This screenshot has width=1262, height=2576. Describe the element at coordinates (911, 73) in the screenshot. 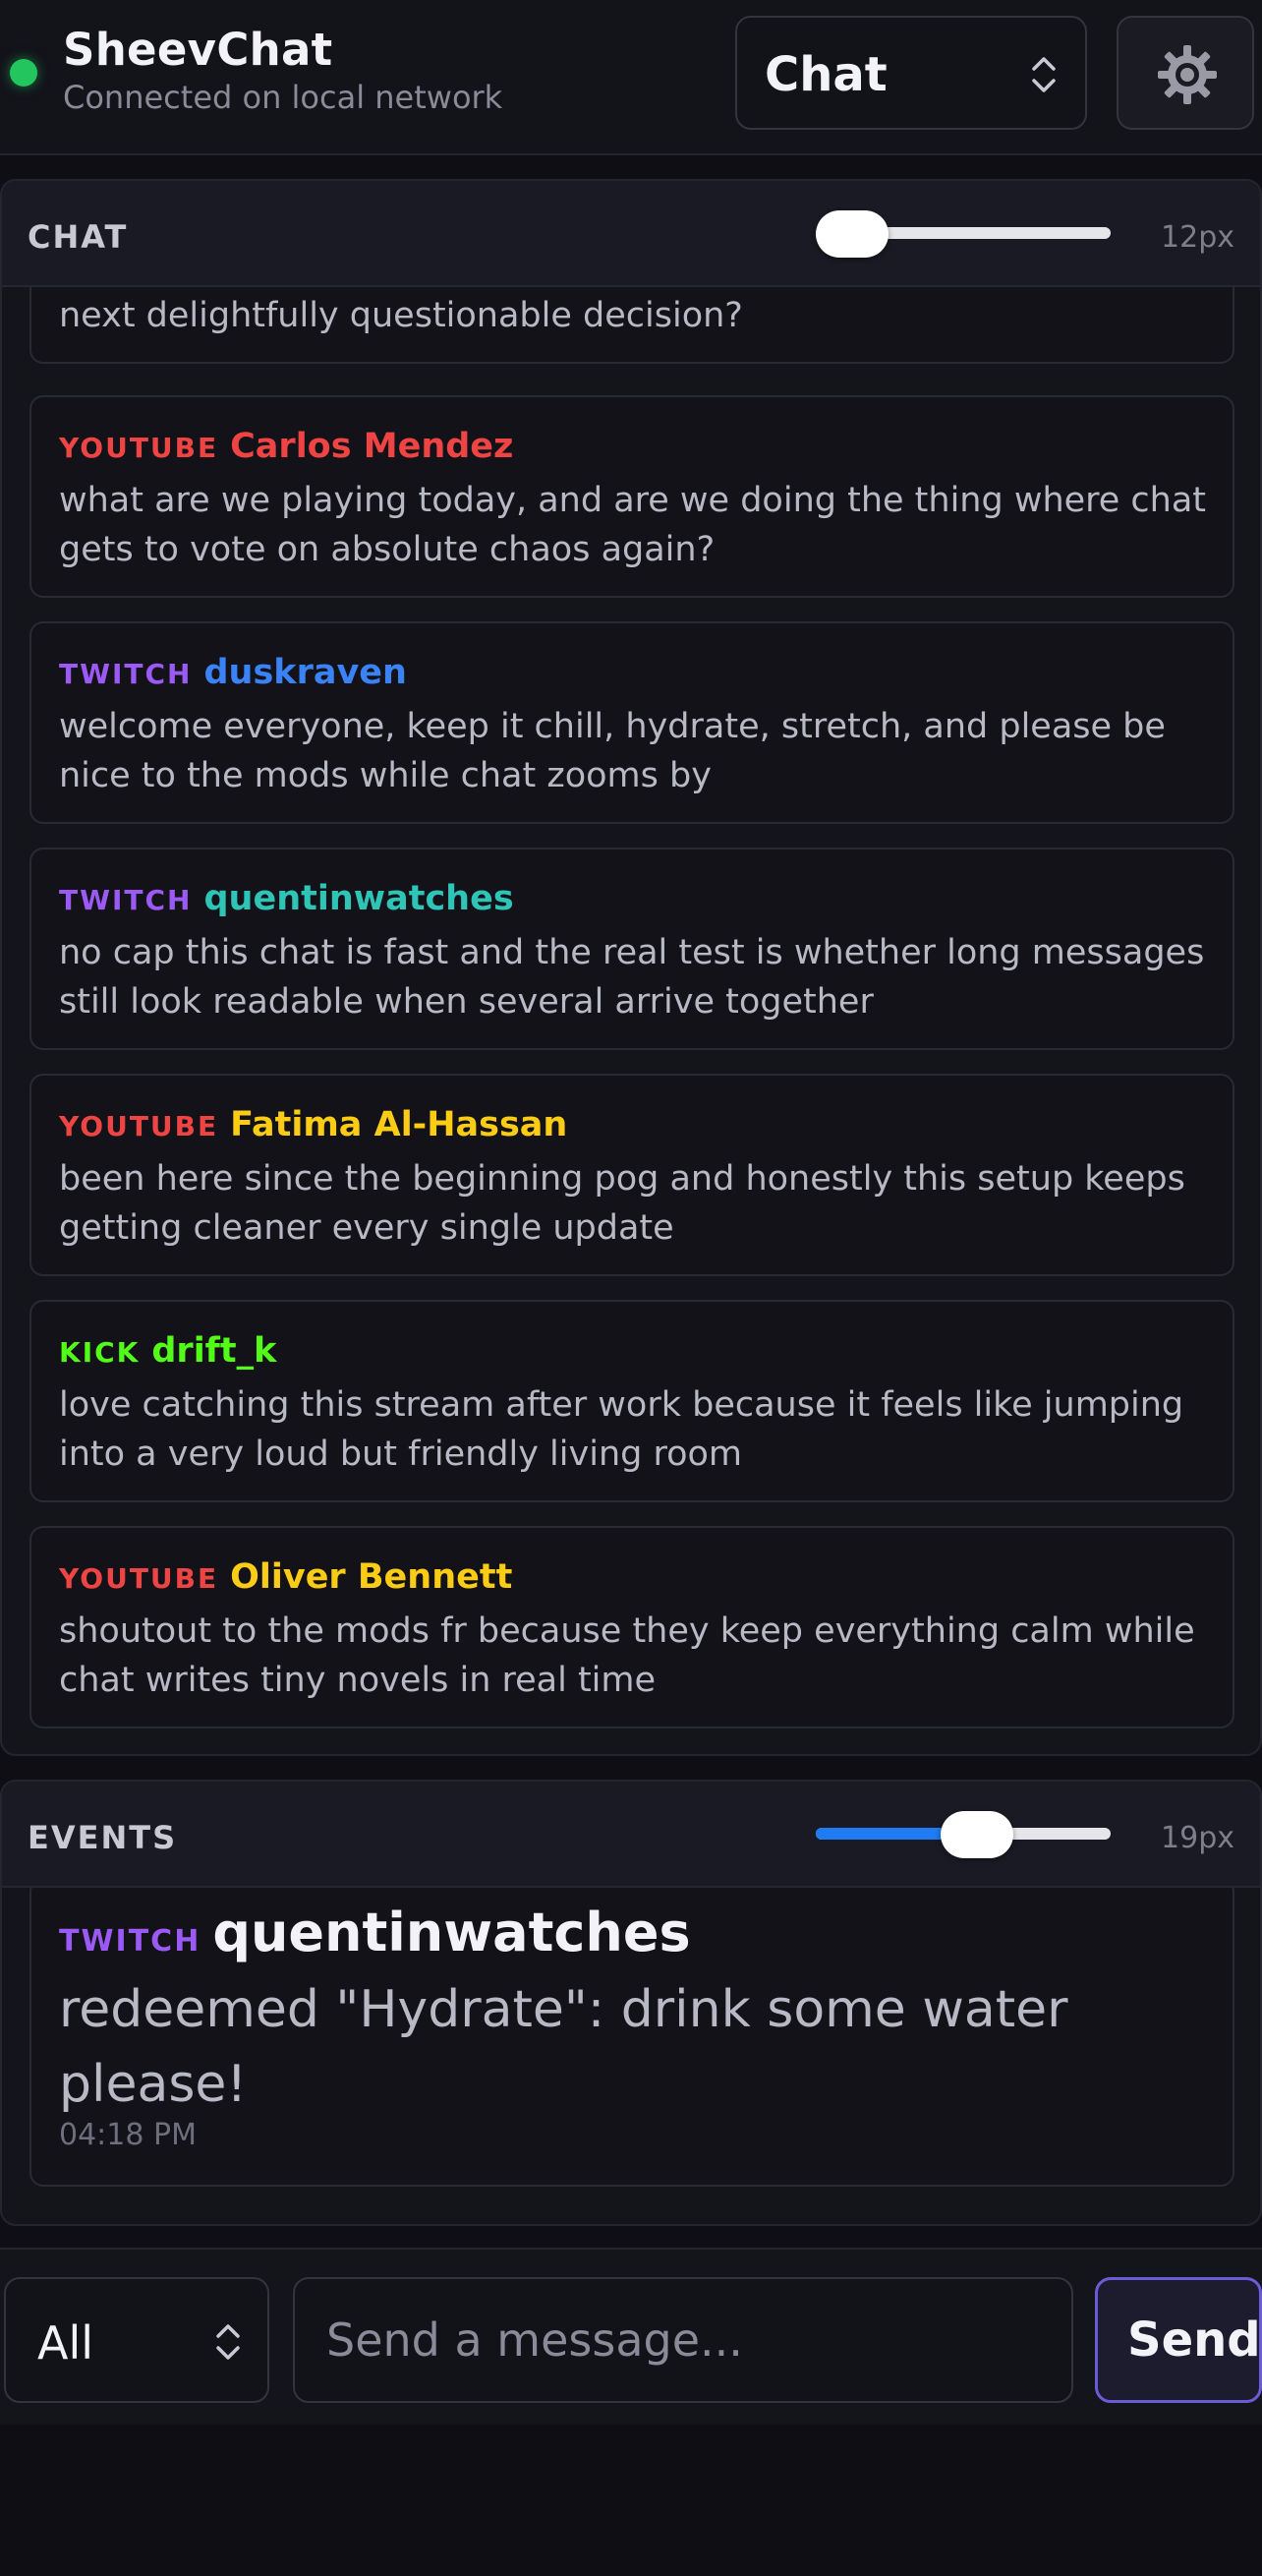

I see `view-mode-select: Chat` at that location.